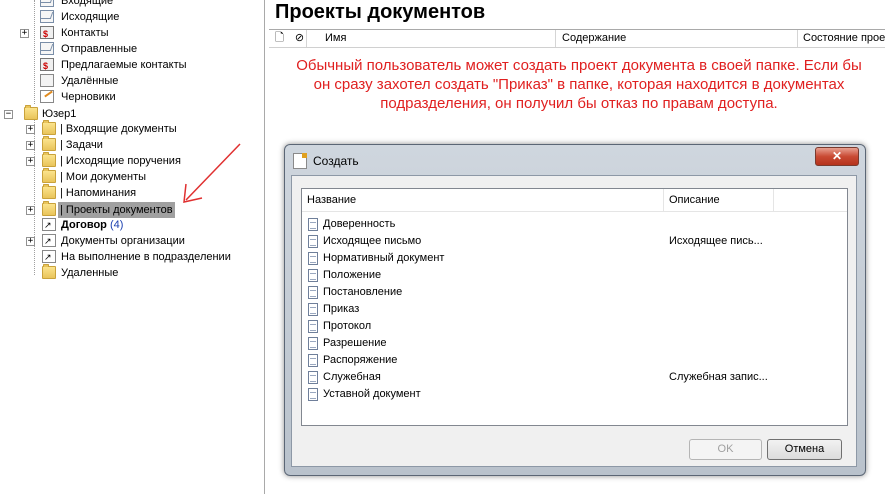 Image resolution: width=885 pixels, height=494 pixels. What do you see at coordinates (483, 200) in the screenshot?
I see `column-header-title: Название` at bounding box center [483, 200].